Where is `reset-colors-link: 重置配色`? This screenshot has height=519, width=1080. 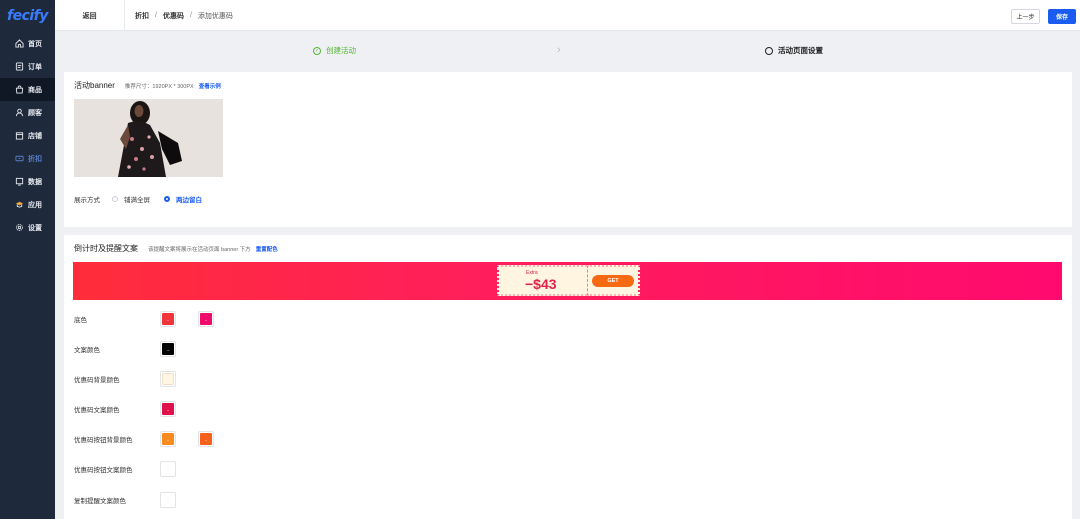
reset-colors-link: 重置配色 is located at coordinates (267, 249).